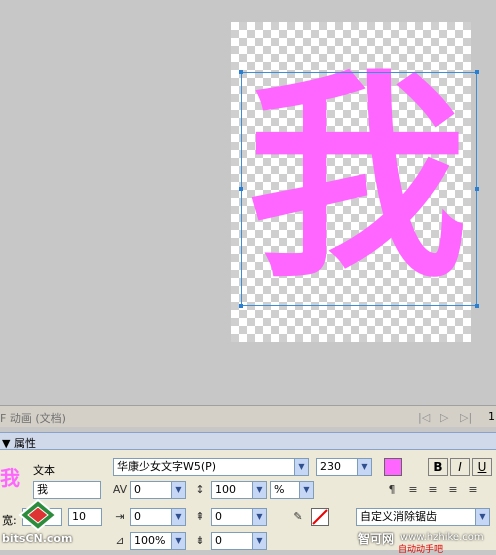 This screenshot has width=496, height=555. What do you see at coordinates (376, 539) in the screenshot?
I see `hzhike-brand-text: 智可网` at bounding box center [376, 539].